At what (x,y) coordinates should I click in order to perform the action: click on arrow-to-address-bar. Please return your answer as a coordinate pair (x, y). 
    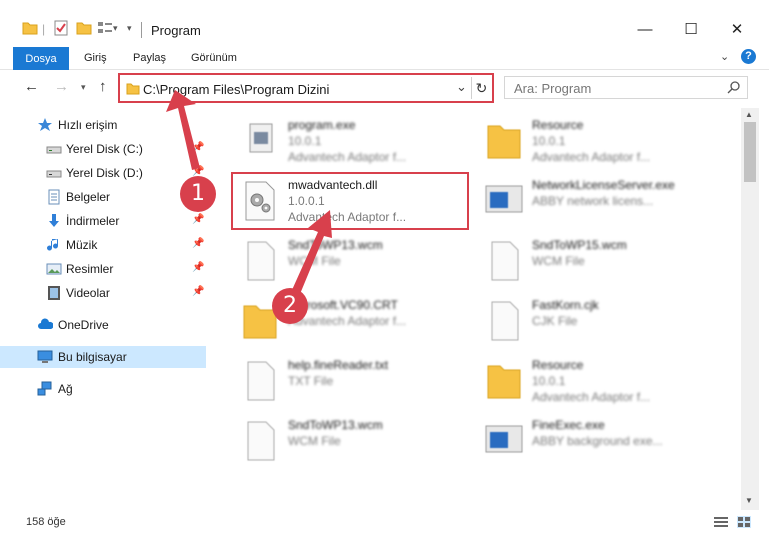
    Looking at the image, I should click on (183, 130).